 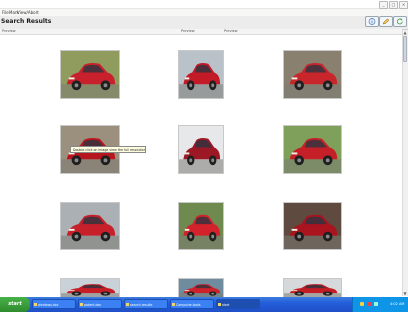 I want to click on taskbar-item-1: windows.doc, so click(x=54, y=304).